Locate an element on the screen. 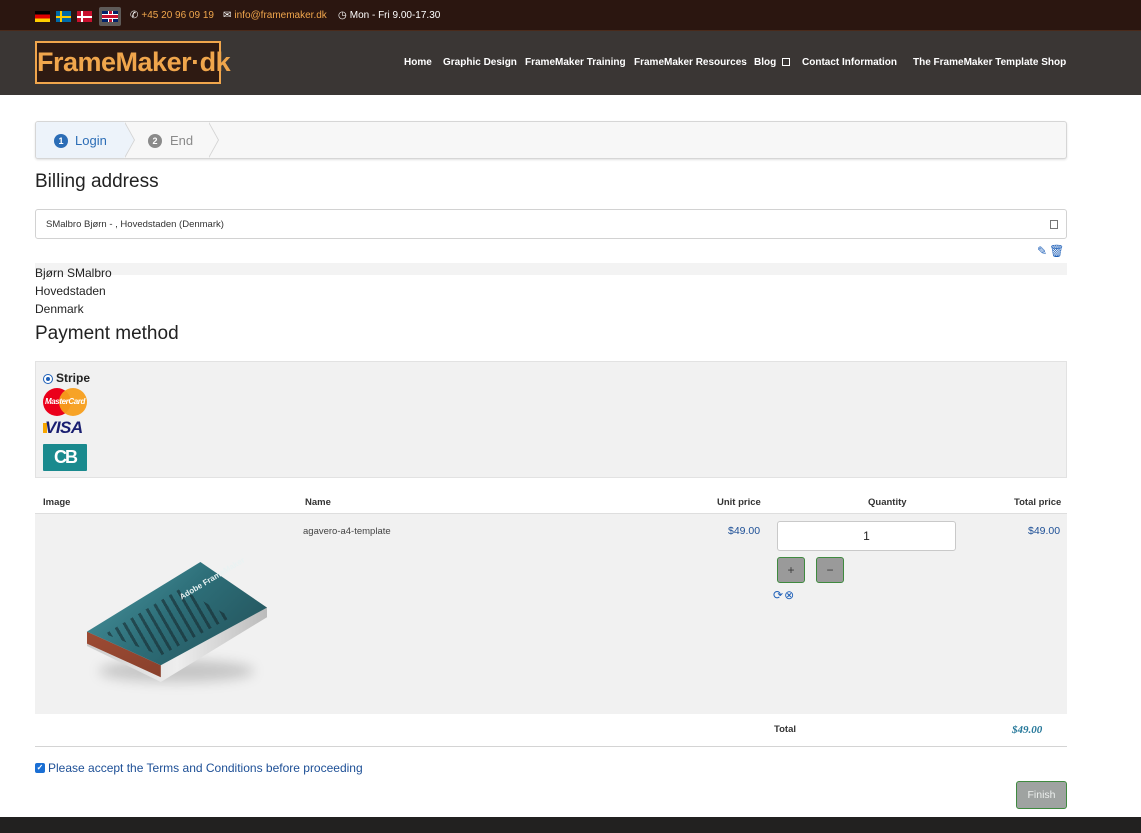 The height and width of the screenshot is (833, 1141). phone-icon: ✆ is located at coordinates (134, 15).